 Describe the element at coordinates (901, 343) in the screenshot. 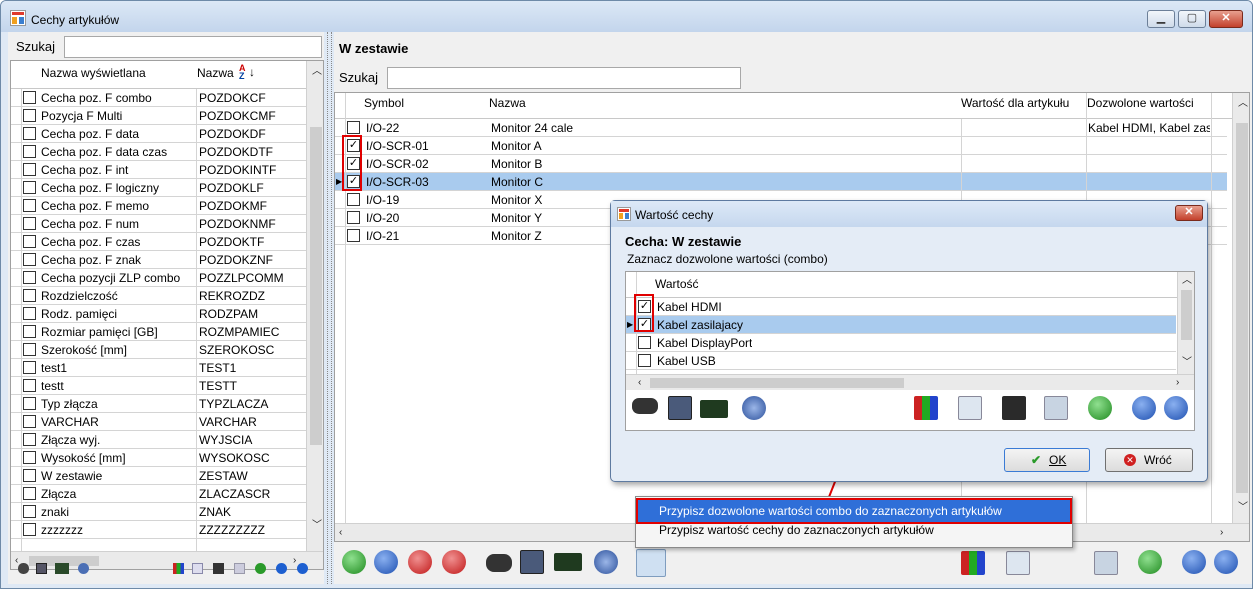

I see `list-item: Kabel DisplayPort` at that location.